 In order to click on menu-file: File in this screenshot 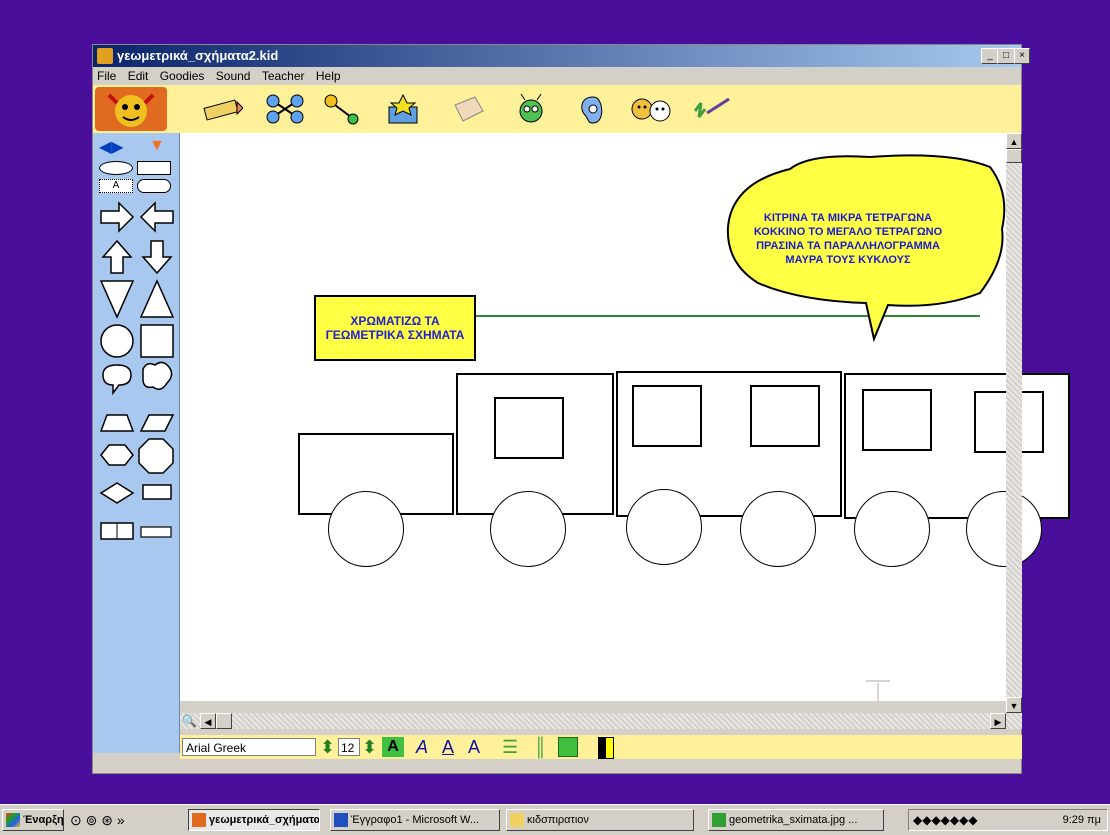, I will do `click(106, 76)`.